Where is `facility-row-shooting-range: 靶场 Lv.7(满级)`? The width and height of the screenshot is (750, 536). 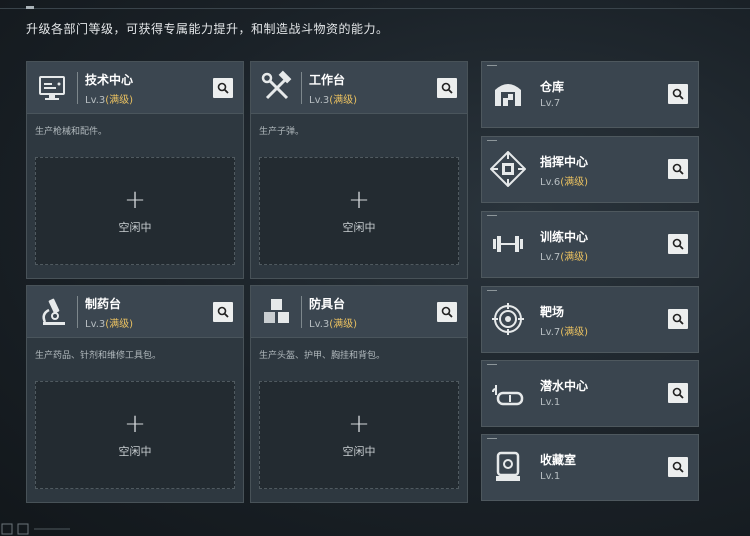 facility-row-shooting-range: 靶场 Lv.7(满级) is located at coordinates (590, 319).